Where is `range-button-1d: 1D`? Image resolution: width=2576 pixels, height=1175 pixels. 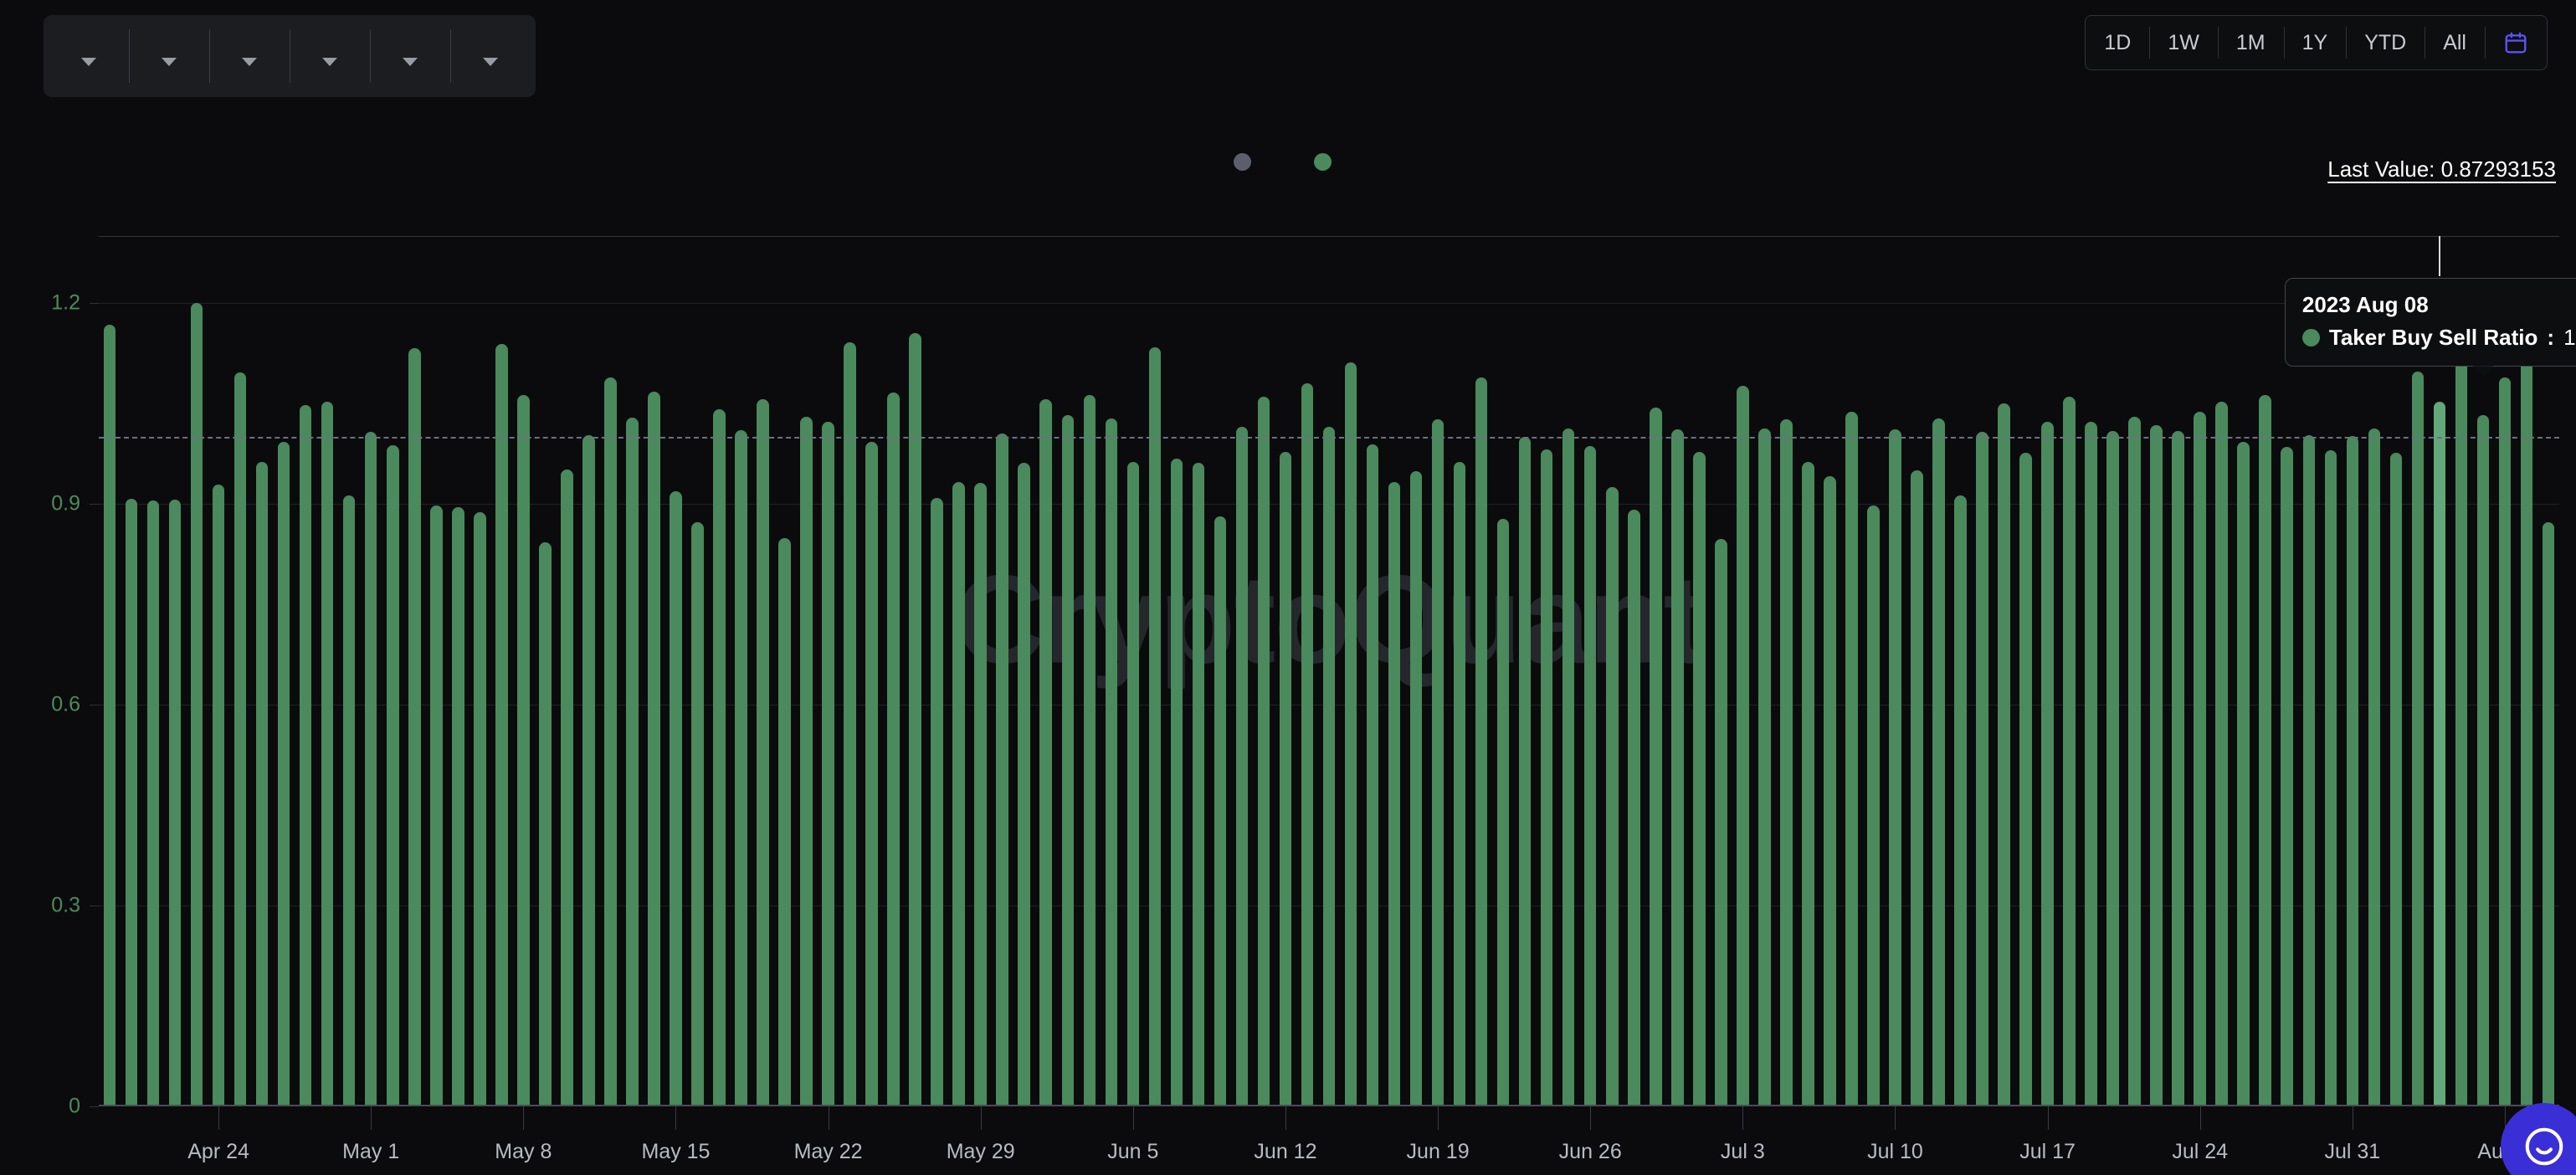
range-button-1d: 1D is located at coordinates (2117, 42).